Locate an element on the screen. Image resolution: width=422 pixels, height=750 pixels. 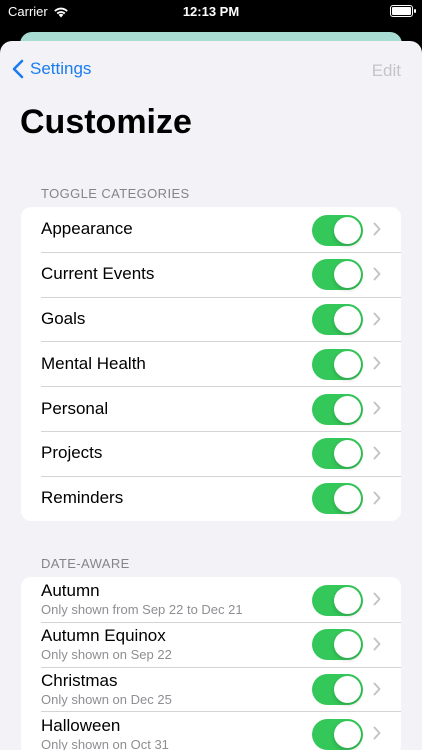
list-item: Appearance is located at coordinates (211, 229).